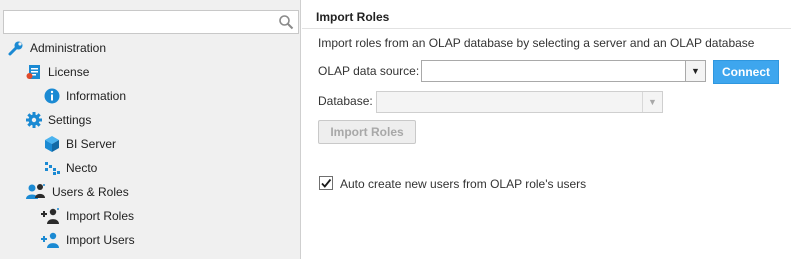  I want to click on nav-item-label: Import Users, so click(100, 240).